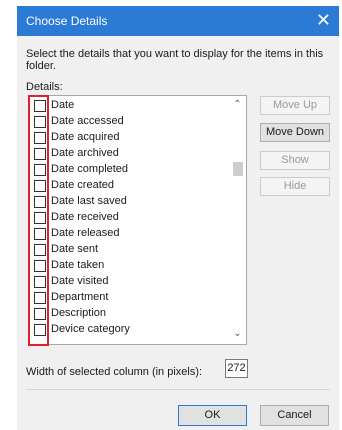 The width and height of the screenshot is (342, 430). What do you see at coordinates (129, 250) in the screenshot?
I see `list-item: Date sent` at bounding box center [129, 250].